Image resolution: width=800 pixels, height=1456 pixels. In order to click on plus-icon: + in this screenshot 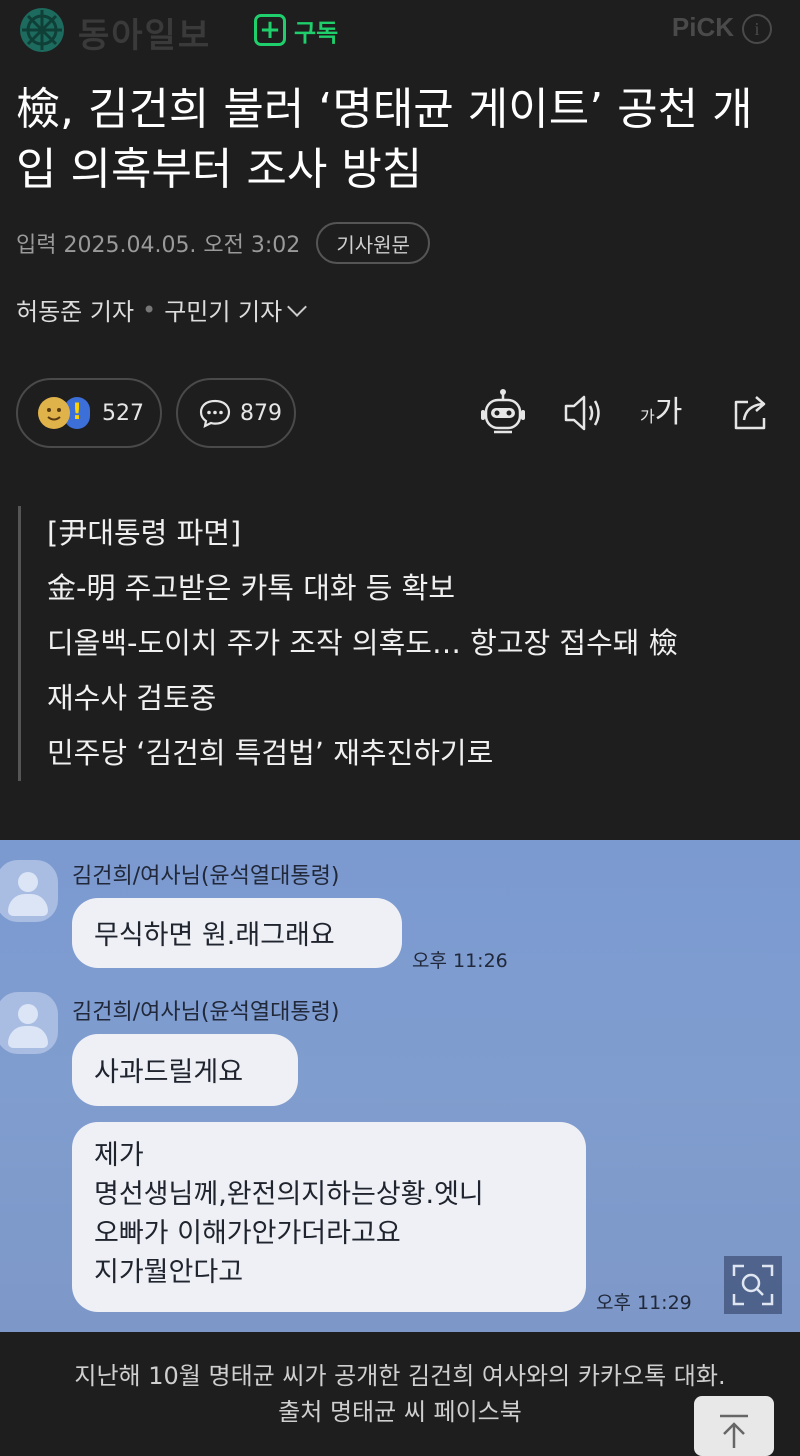, I will do `click(270, 30)`.